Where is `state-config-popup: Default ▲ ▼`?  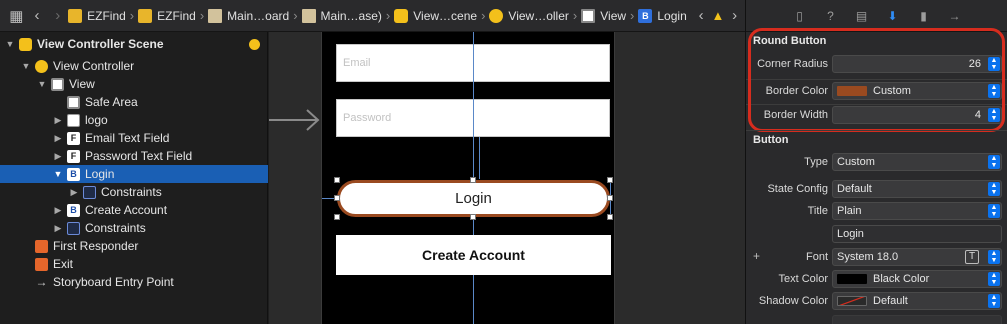
state-config-popup: Default ▲ ▼ is located at coordinates (917, 189).